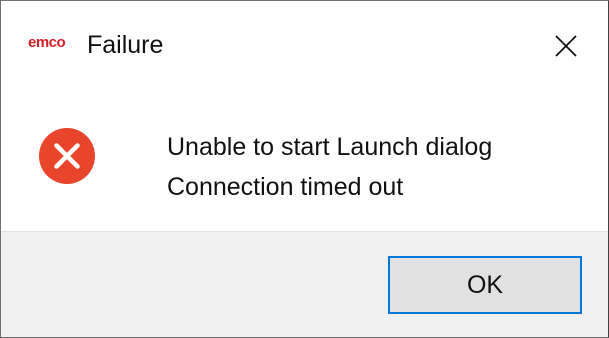  Describe the element at coordinates (330, 147) in the screenshot. I see `message-line-1: Unable to start Launch dialog` at that location.